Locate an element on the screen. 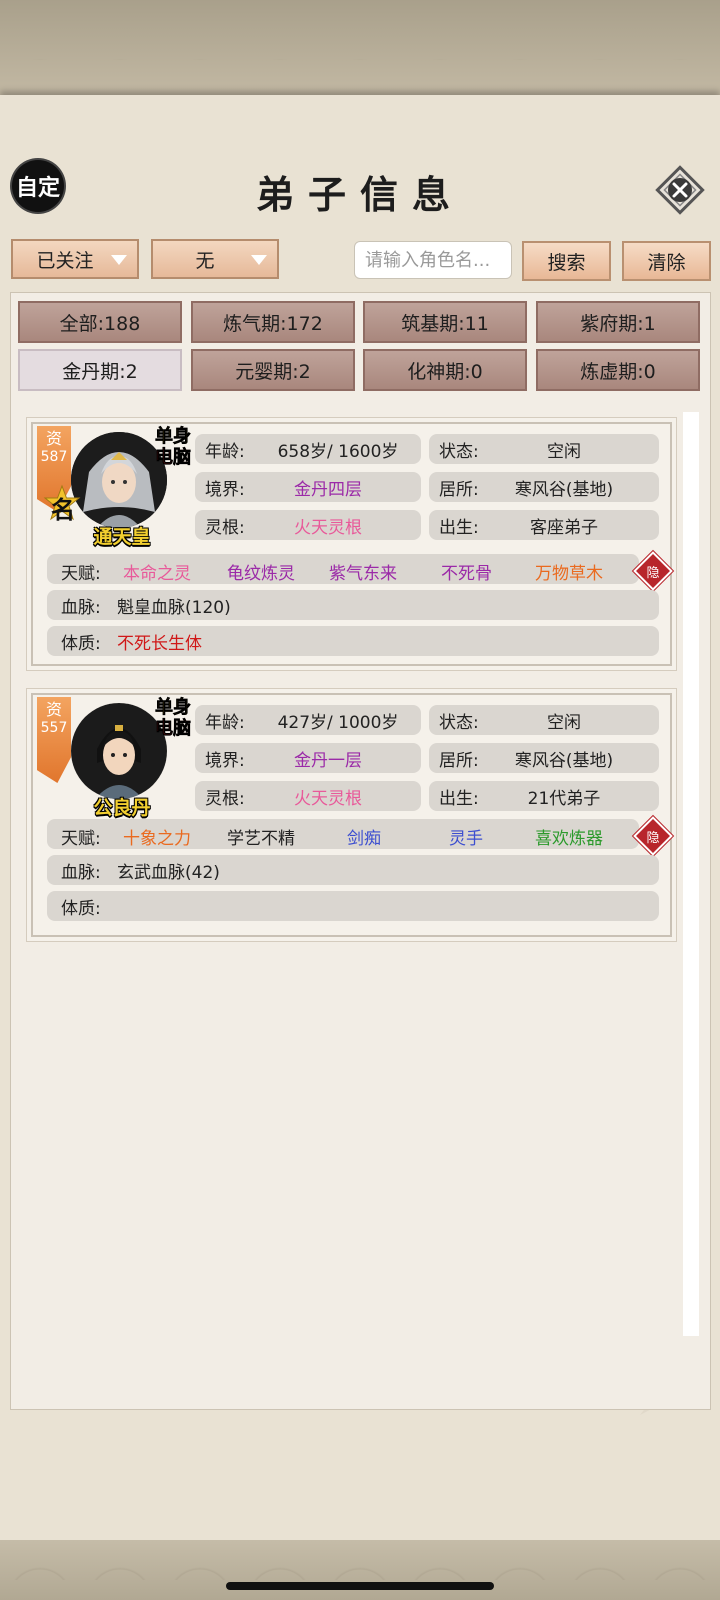 The image size is (720, 1600). close-button is located at coordinates (680, 190).